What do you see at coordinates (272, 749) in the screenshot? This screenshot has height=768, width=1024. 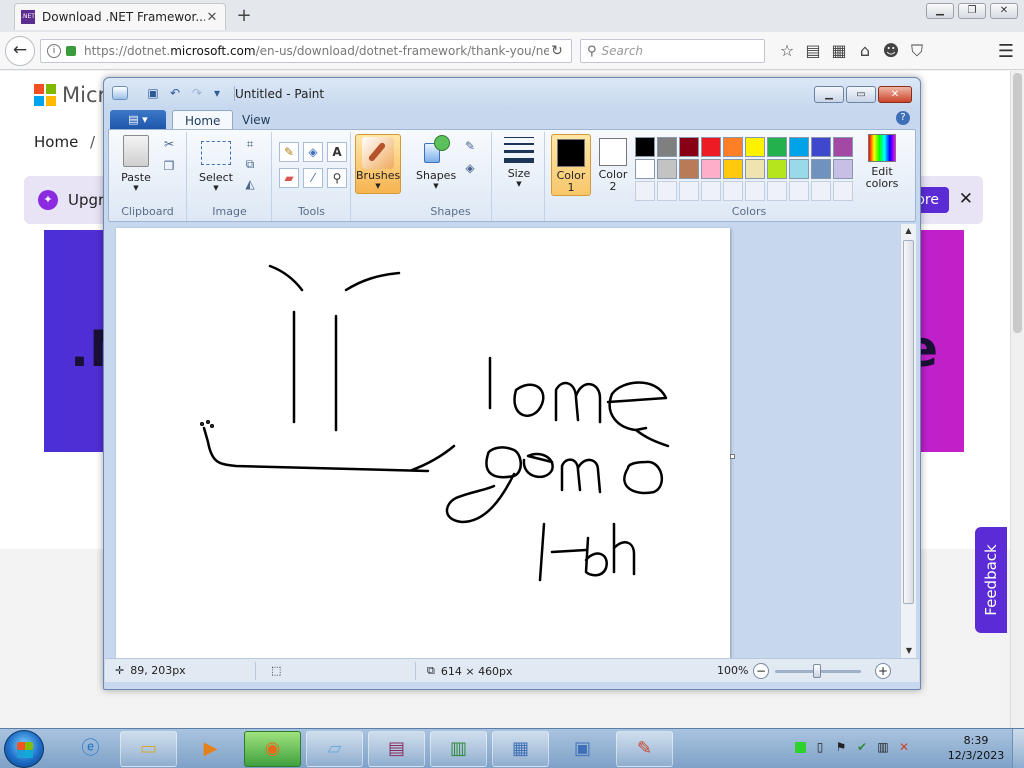 I see `firefox-icon: ◉` at bounding box center [272, 749].